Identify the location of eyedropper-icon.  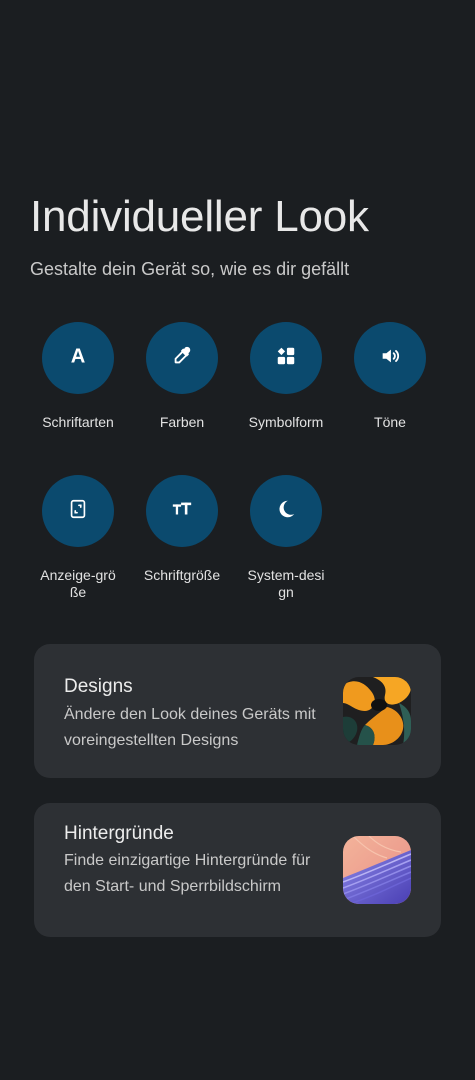
(182, 358).